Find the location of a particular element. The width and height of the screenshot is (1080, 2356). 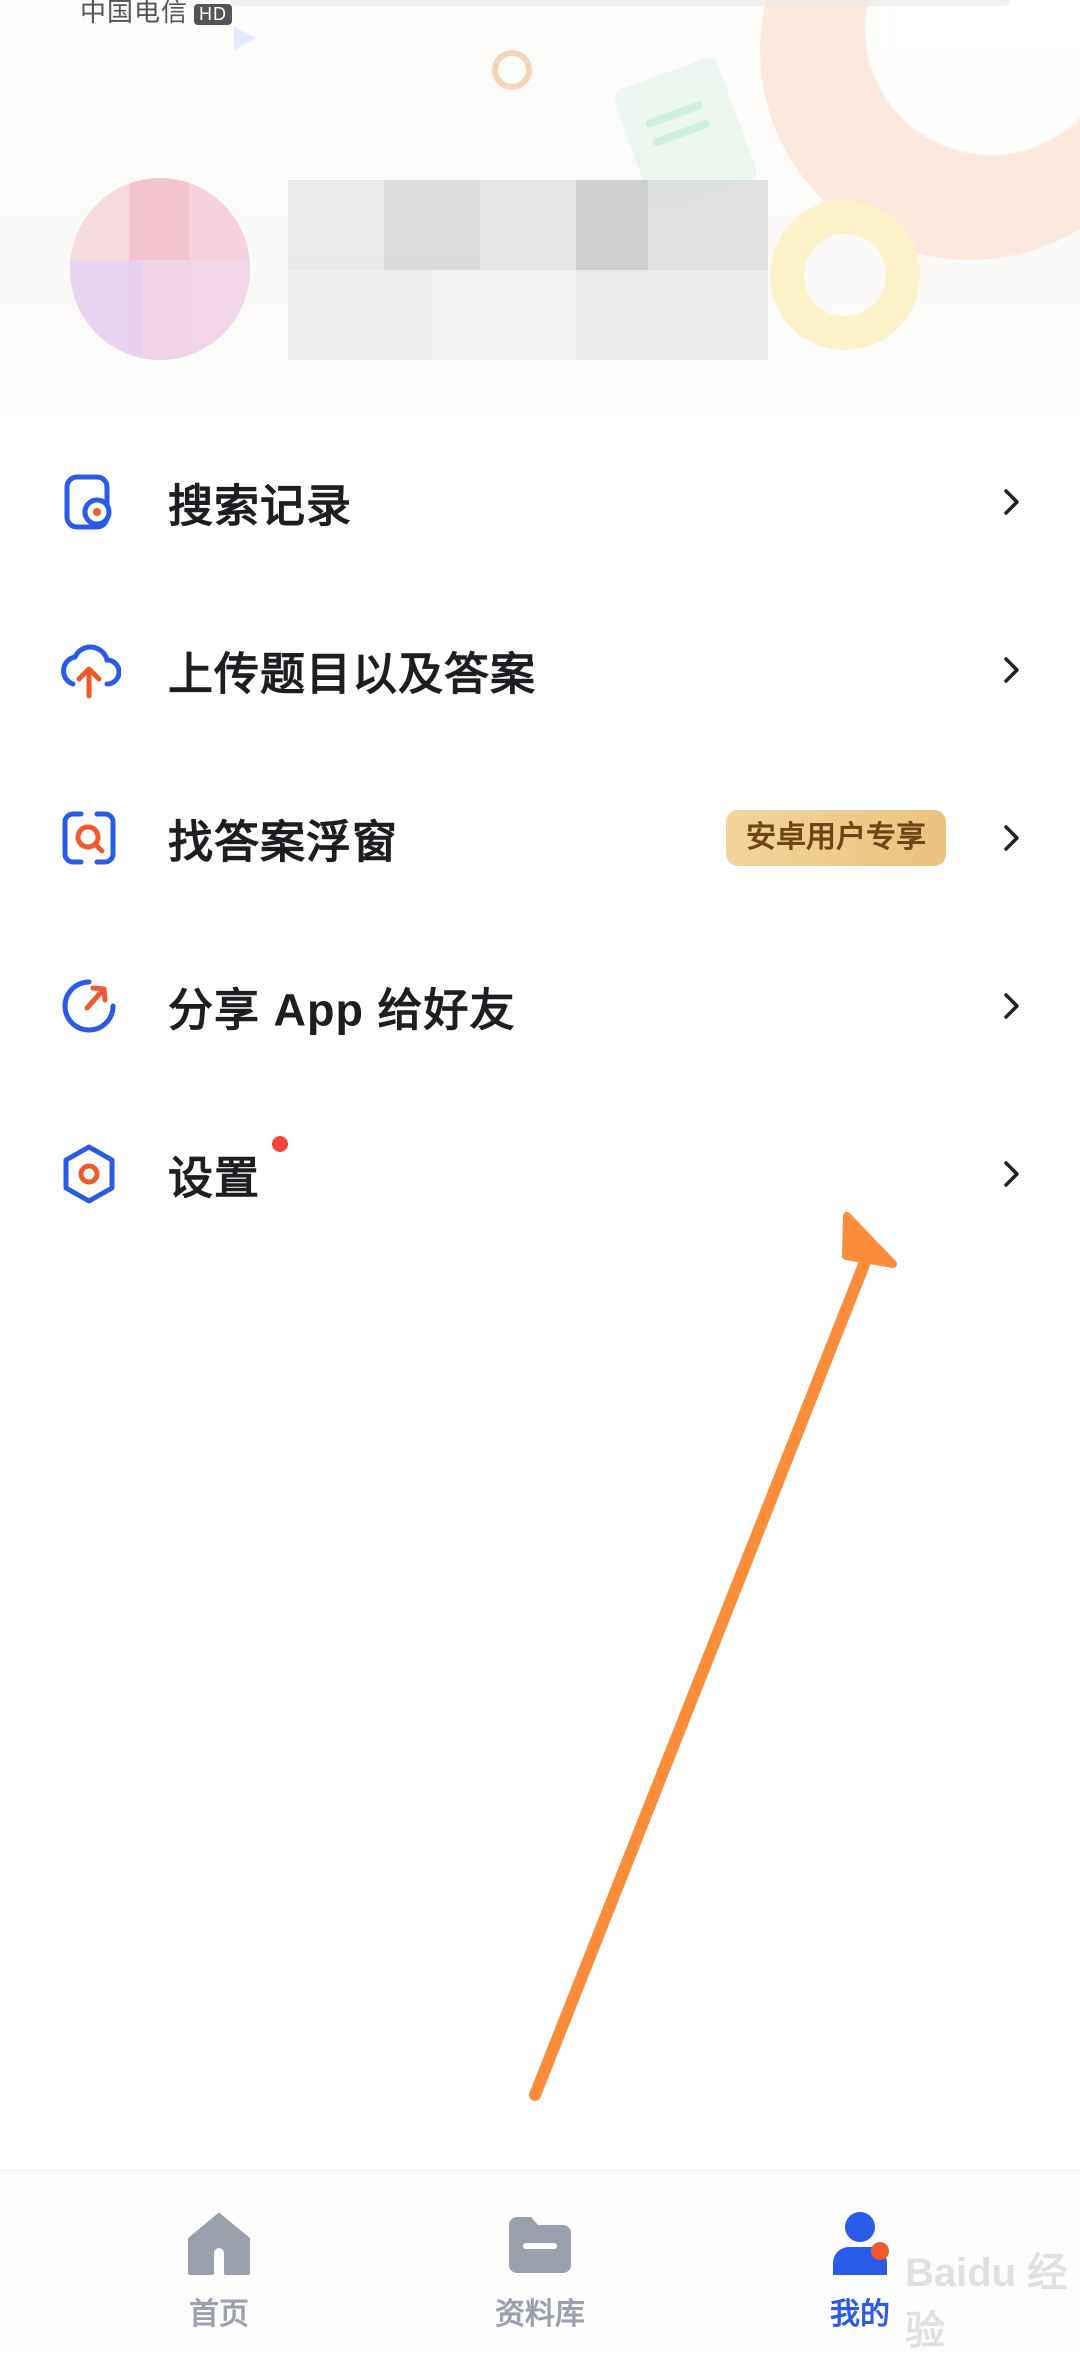

decorative-ring is located at coordinates (845, 275).